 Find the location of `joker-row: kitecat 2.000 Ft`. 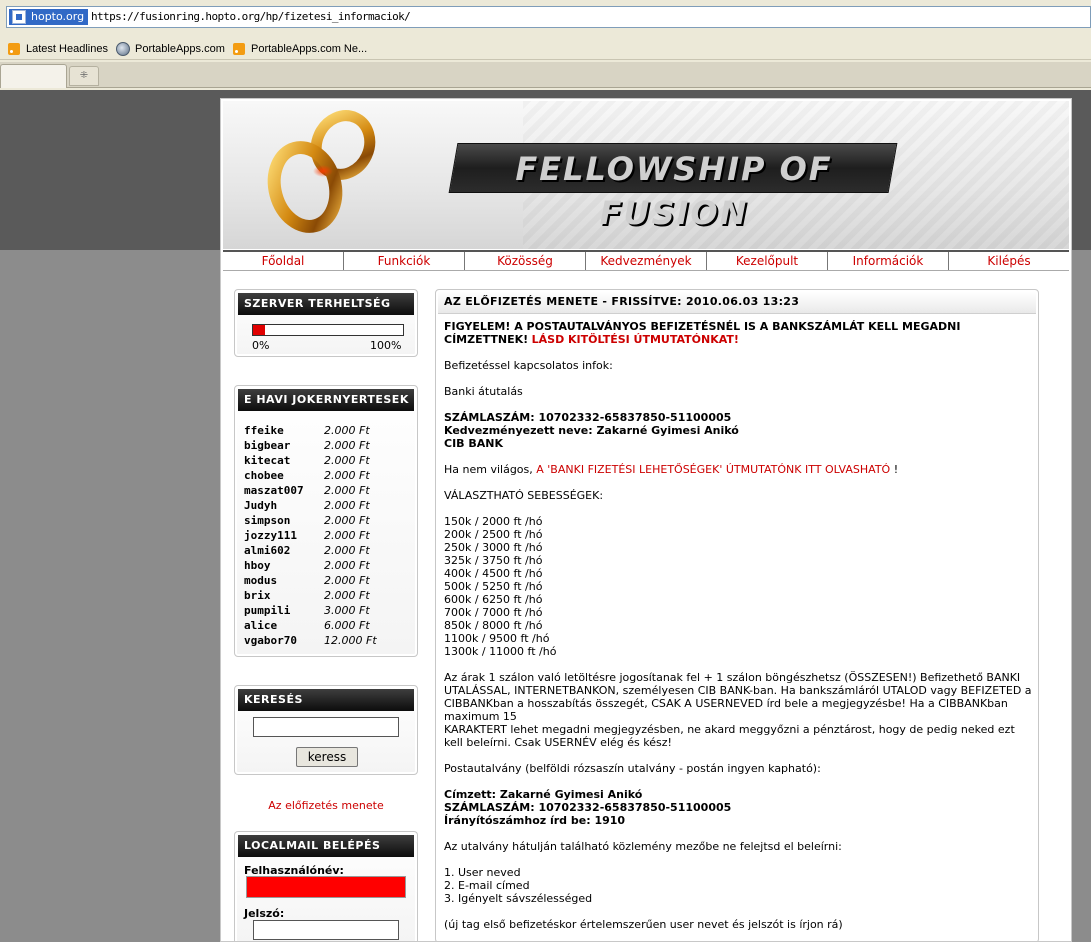

joker-row: kitecat 2.000 Ft is located at coordinates (329, 460).